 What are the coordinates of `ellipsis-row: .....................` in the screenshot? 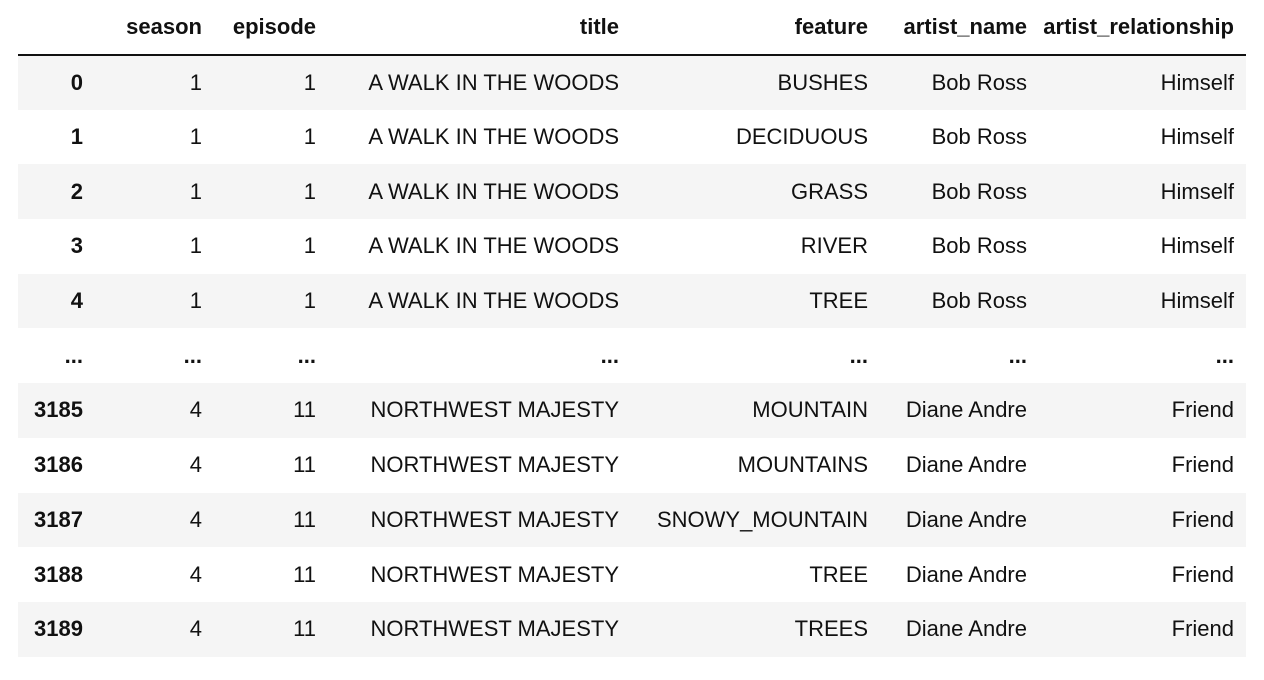 It's located at (632, 356).